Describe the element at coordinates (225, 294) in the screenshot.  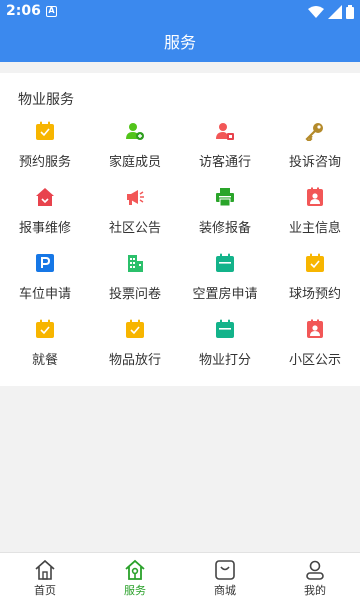
I see `service-item-label: 空置房申请` at that location.